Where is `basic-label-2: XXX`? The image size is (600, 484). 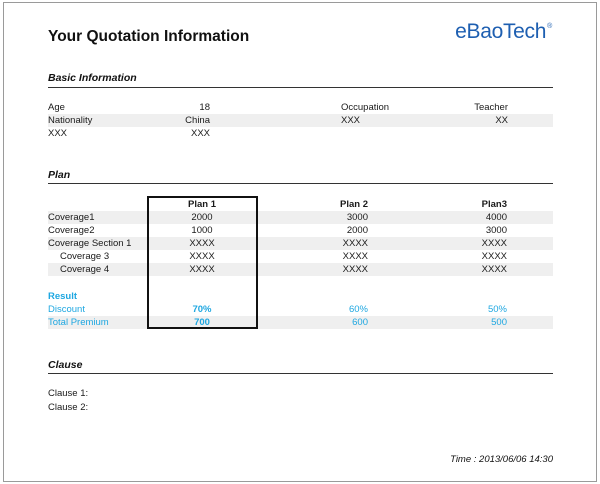 basic-label-2: XXX is located at coordinates (351, 120).